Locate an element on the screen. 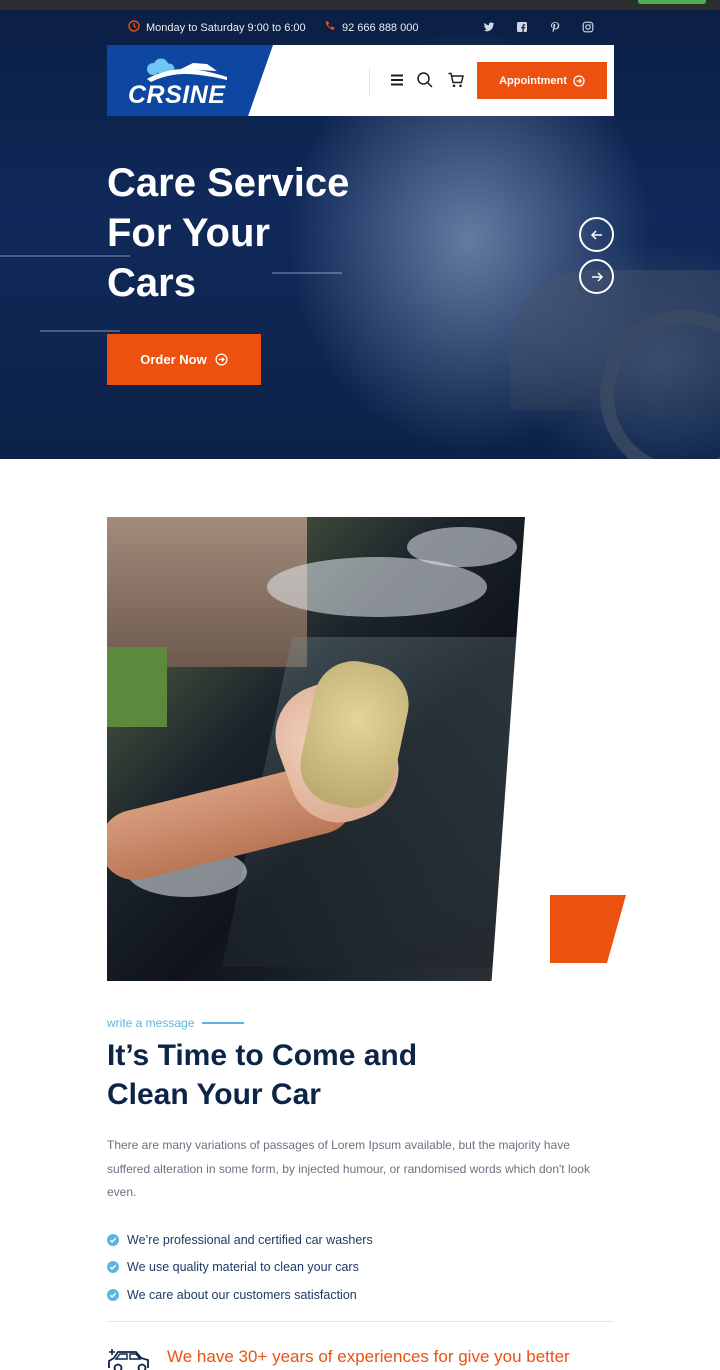 This screenshot has width=720, height=1370. tagline-text: write a message is located at coordinates (151, 1023).